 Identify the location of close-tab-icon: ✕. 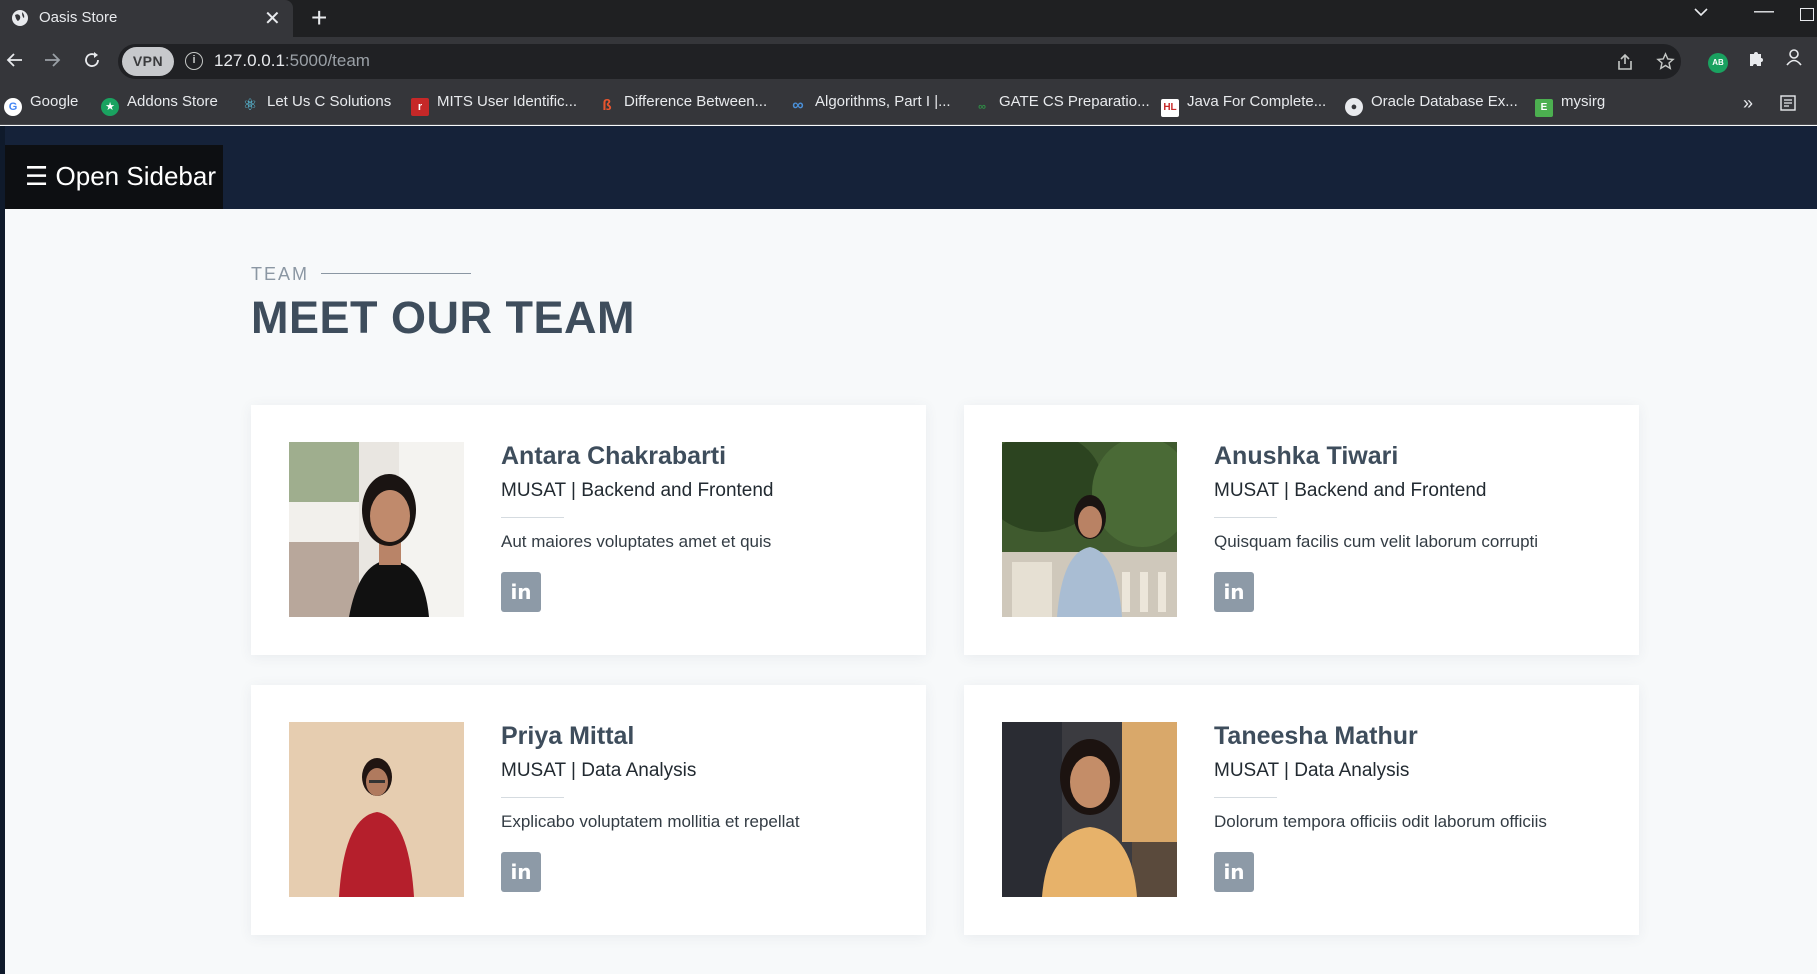
(272, 18).